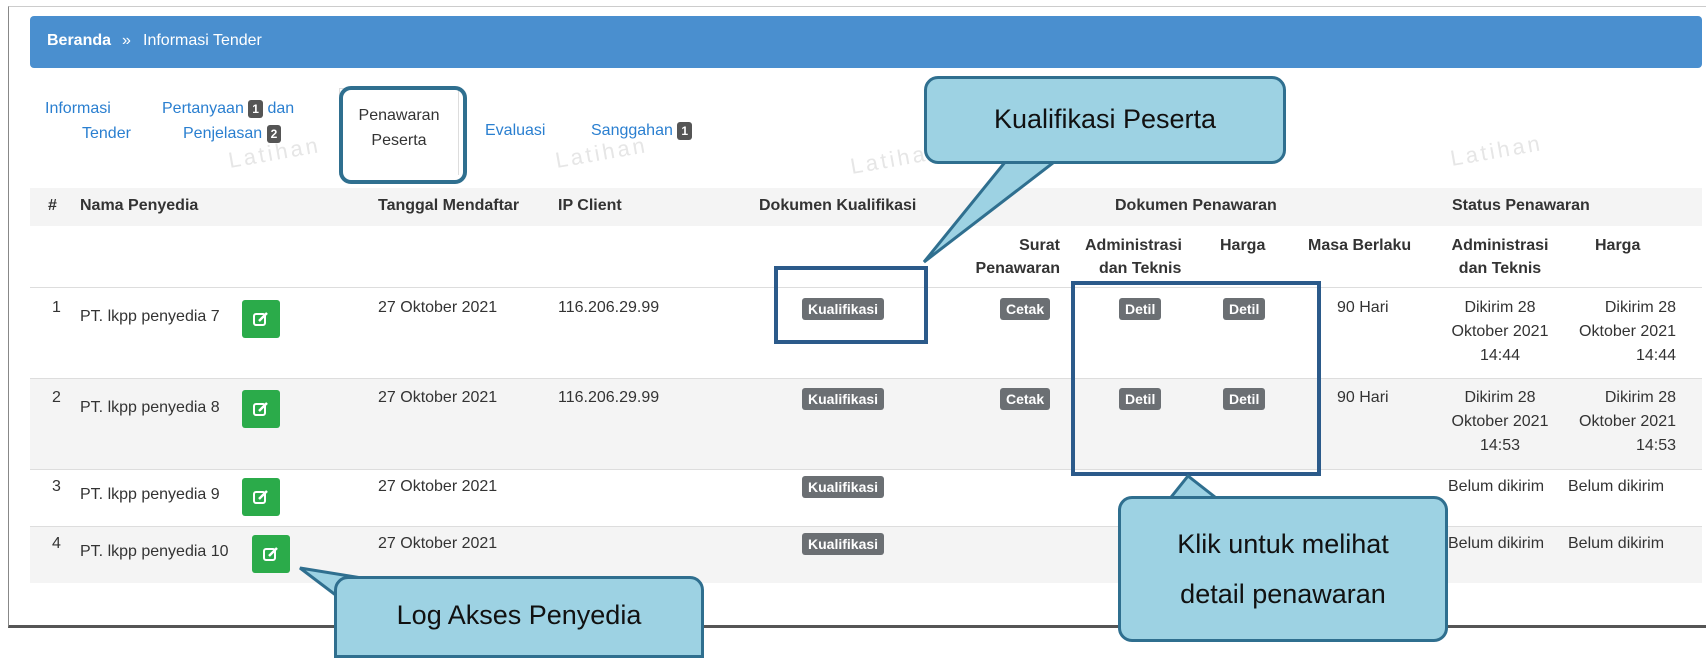 This screenshot has width=1706, height=658. I want to click on callout-log-akses: Log Akses Penyedia, so click(519, 617).